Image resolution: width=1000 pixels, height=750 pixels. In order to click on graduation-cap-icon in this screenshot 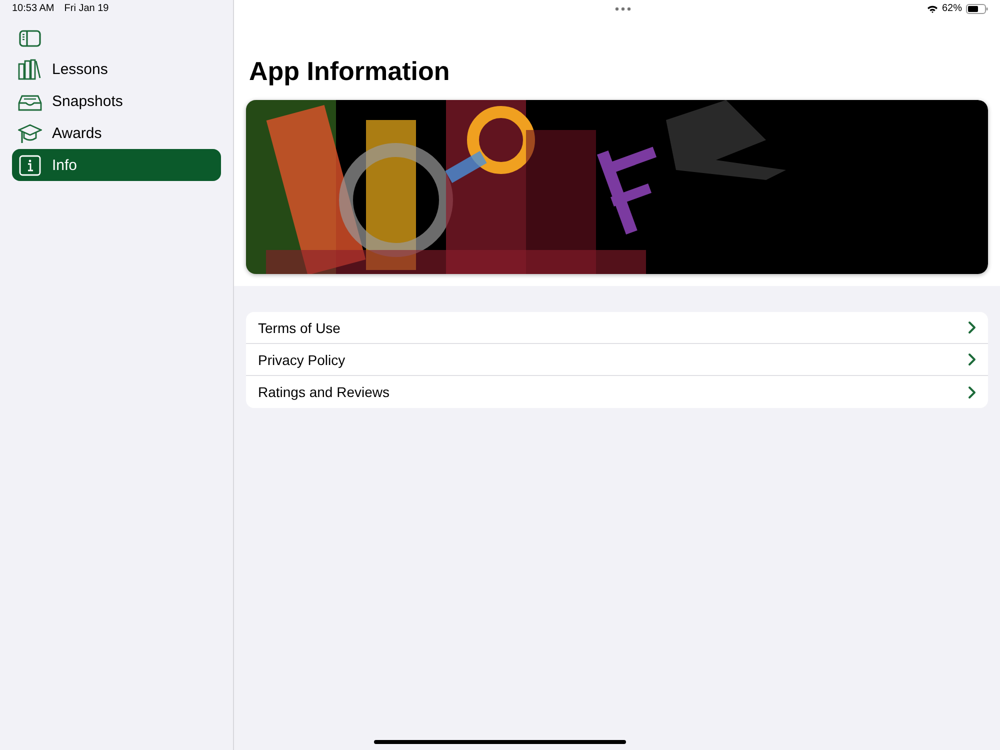, I will do `click(30, 133)`.